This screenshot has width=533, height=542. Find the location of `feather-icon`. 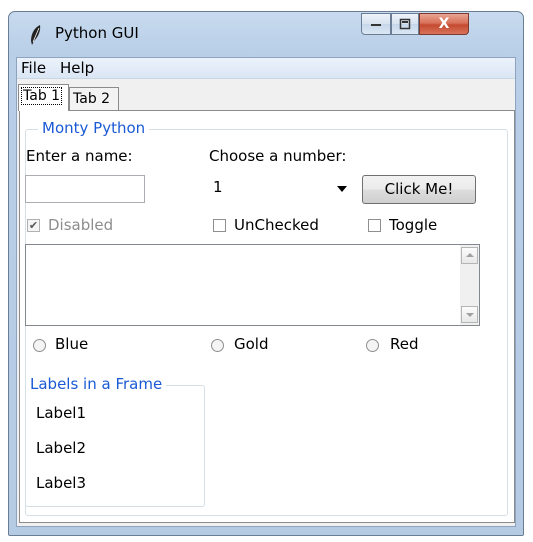

feather-icon is located at coordinates (36, 35).